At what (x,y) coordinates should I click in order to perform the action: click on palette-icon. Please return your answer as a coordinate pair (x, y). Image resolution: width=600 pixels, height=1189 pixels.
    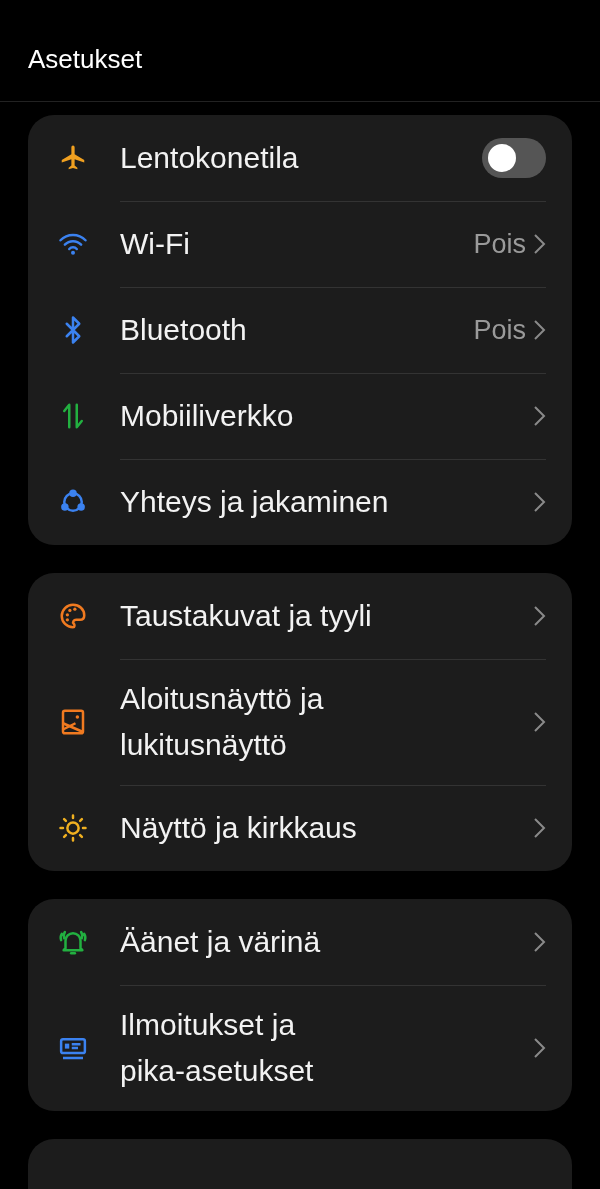
    Looking at the image, I should click on (73, 616).